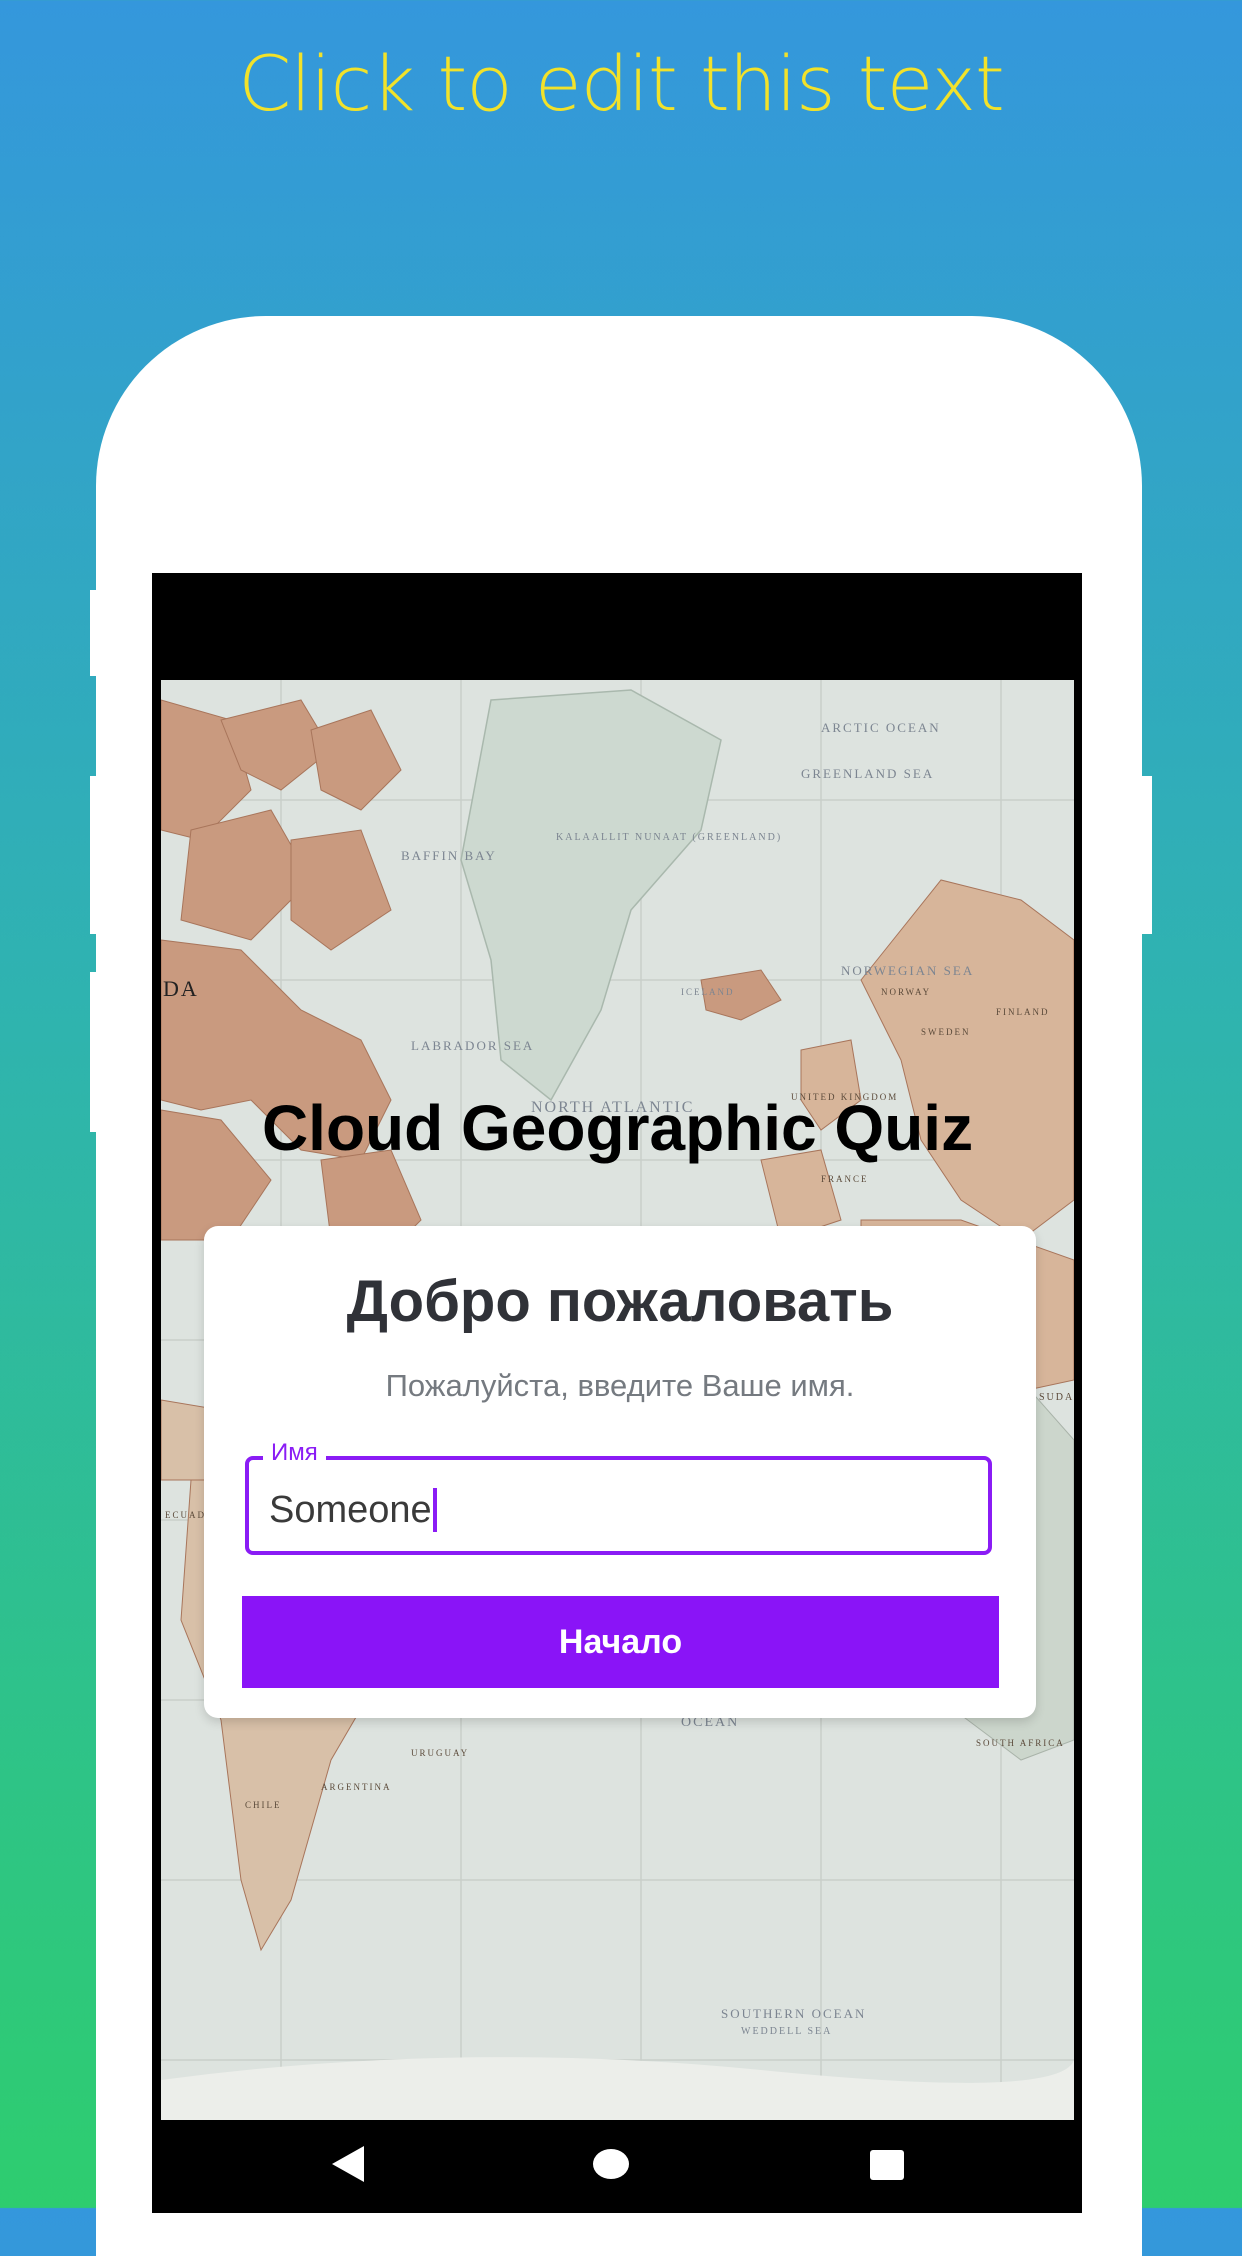  What do you see at coordinates (946, 1032) in the screenshot?
I see `map-label: SWEDEN` at bounding box center [946, 1032].